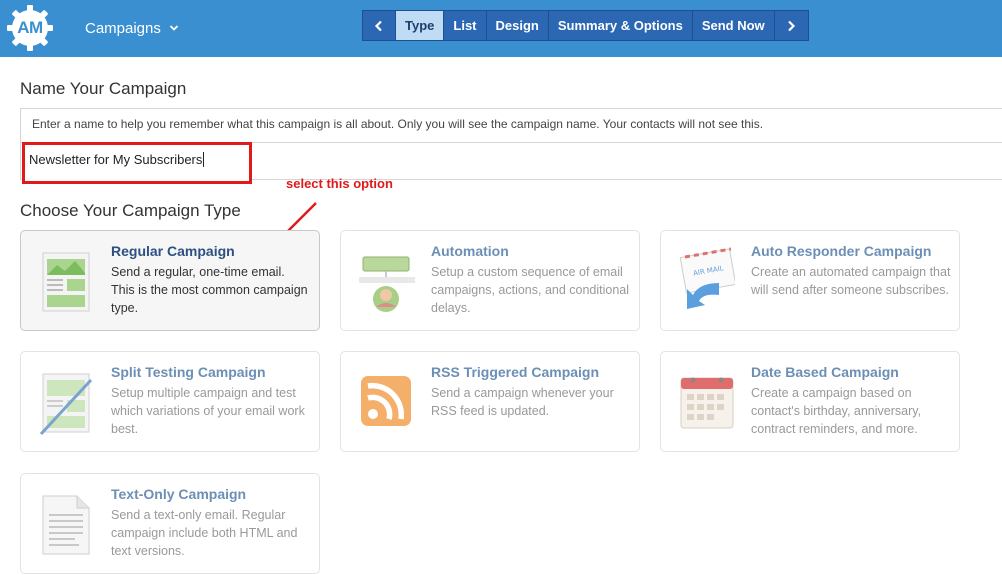  What do you see at coordinates (339, 183) in the screenshot?
I see `select-option-annotation: select this option` at bounding box center [339, 183].